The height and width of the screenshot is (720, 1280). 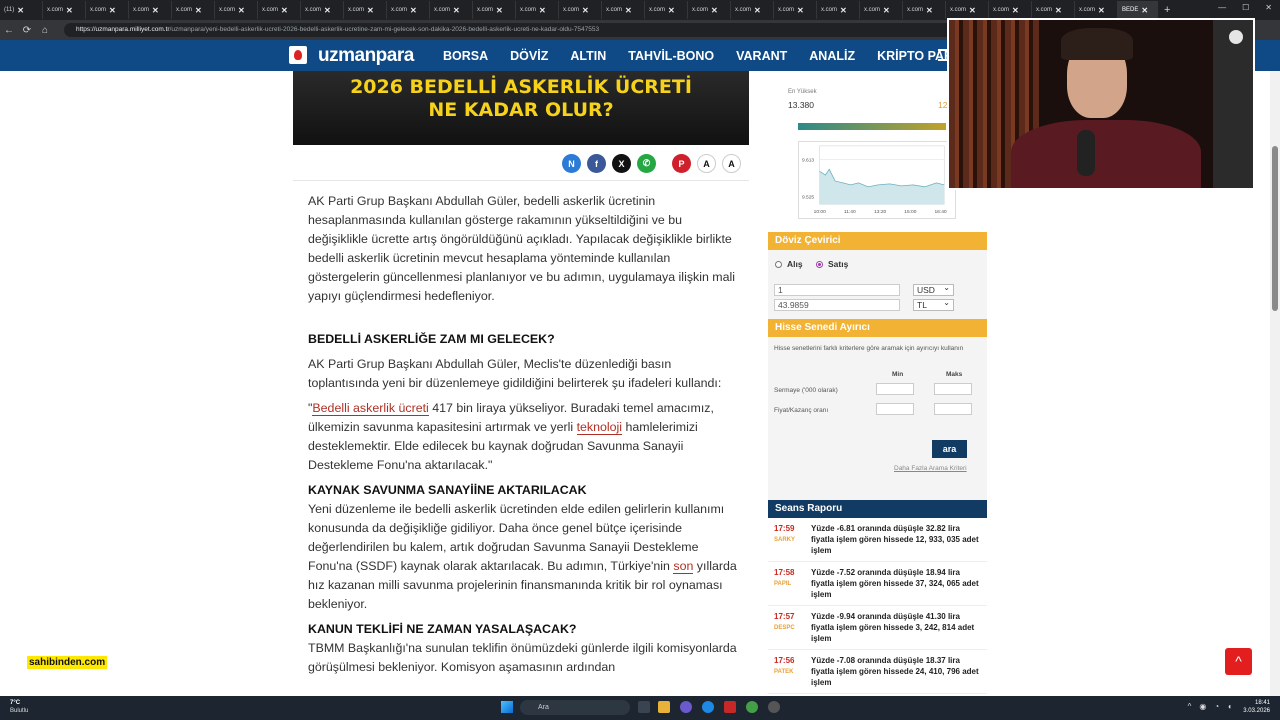 What do you see at coordinates (27, 30) in the screenshot?
I see `reload-icon: ⟳` at bounding box center [27, 30].